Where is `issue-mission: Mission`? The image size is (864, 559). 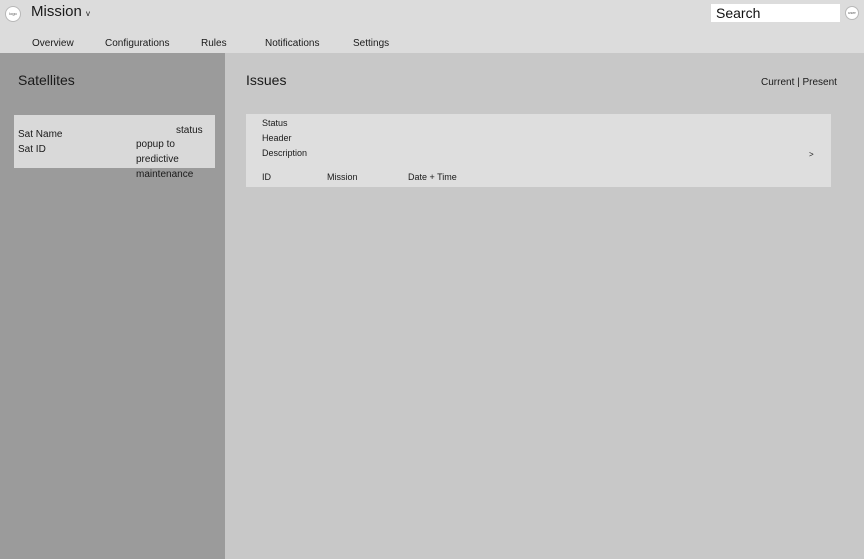
issue-mission: Mission is located at coordinates (342, 177).